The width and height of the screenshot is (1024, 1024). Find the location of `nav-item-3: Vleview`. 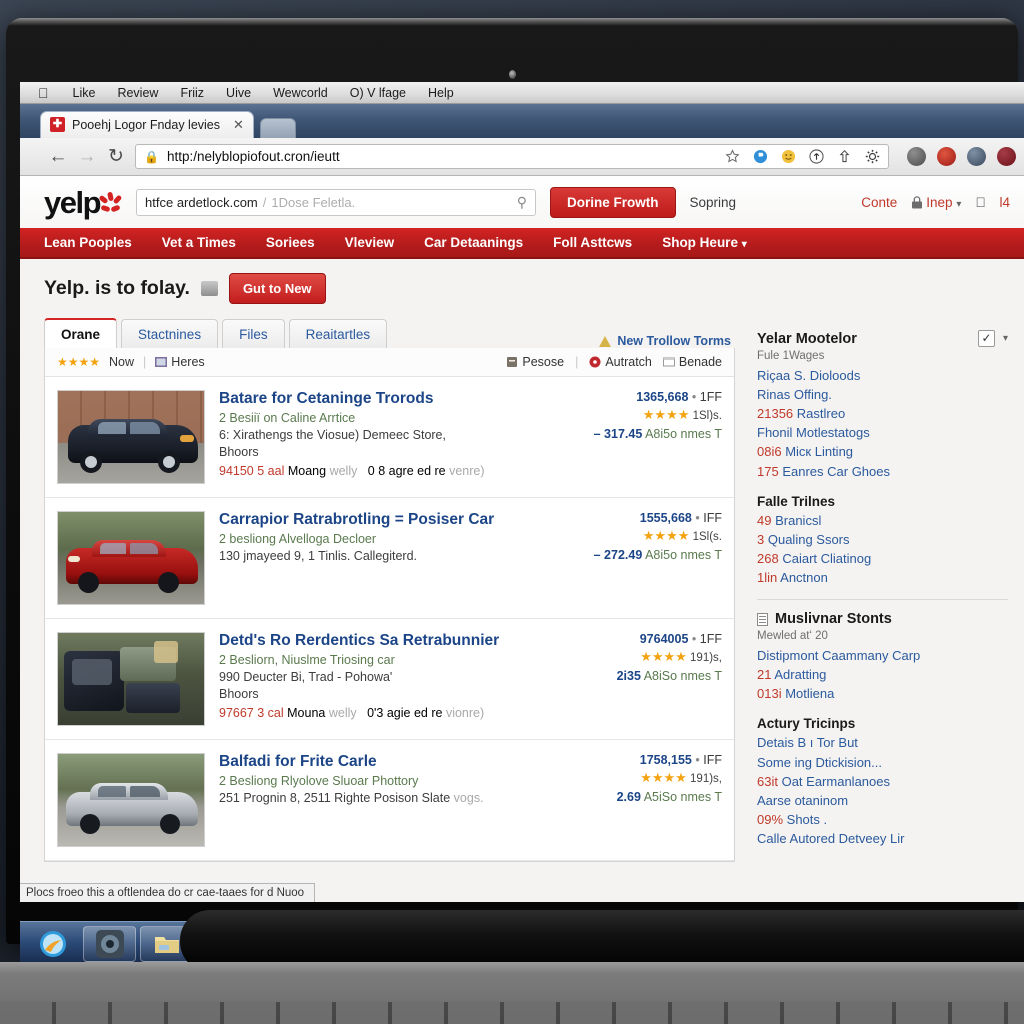

nav-item-3: Vleview is located at coordinates (370, 242).